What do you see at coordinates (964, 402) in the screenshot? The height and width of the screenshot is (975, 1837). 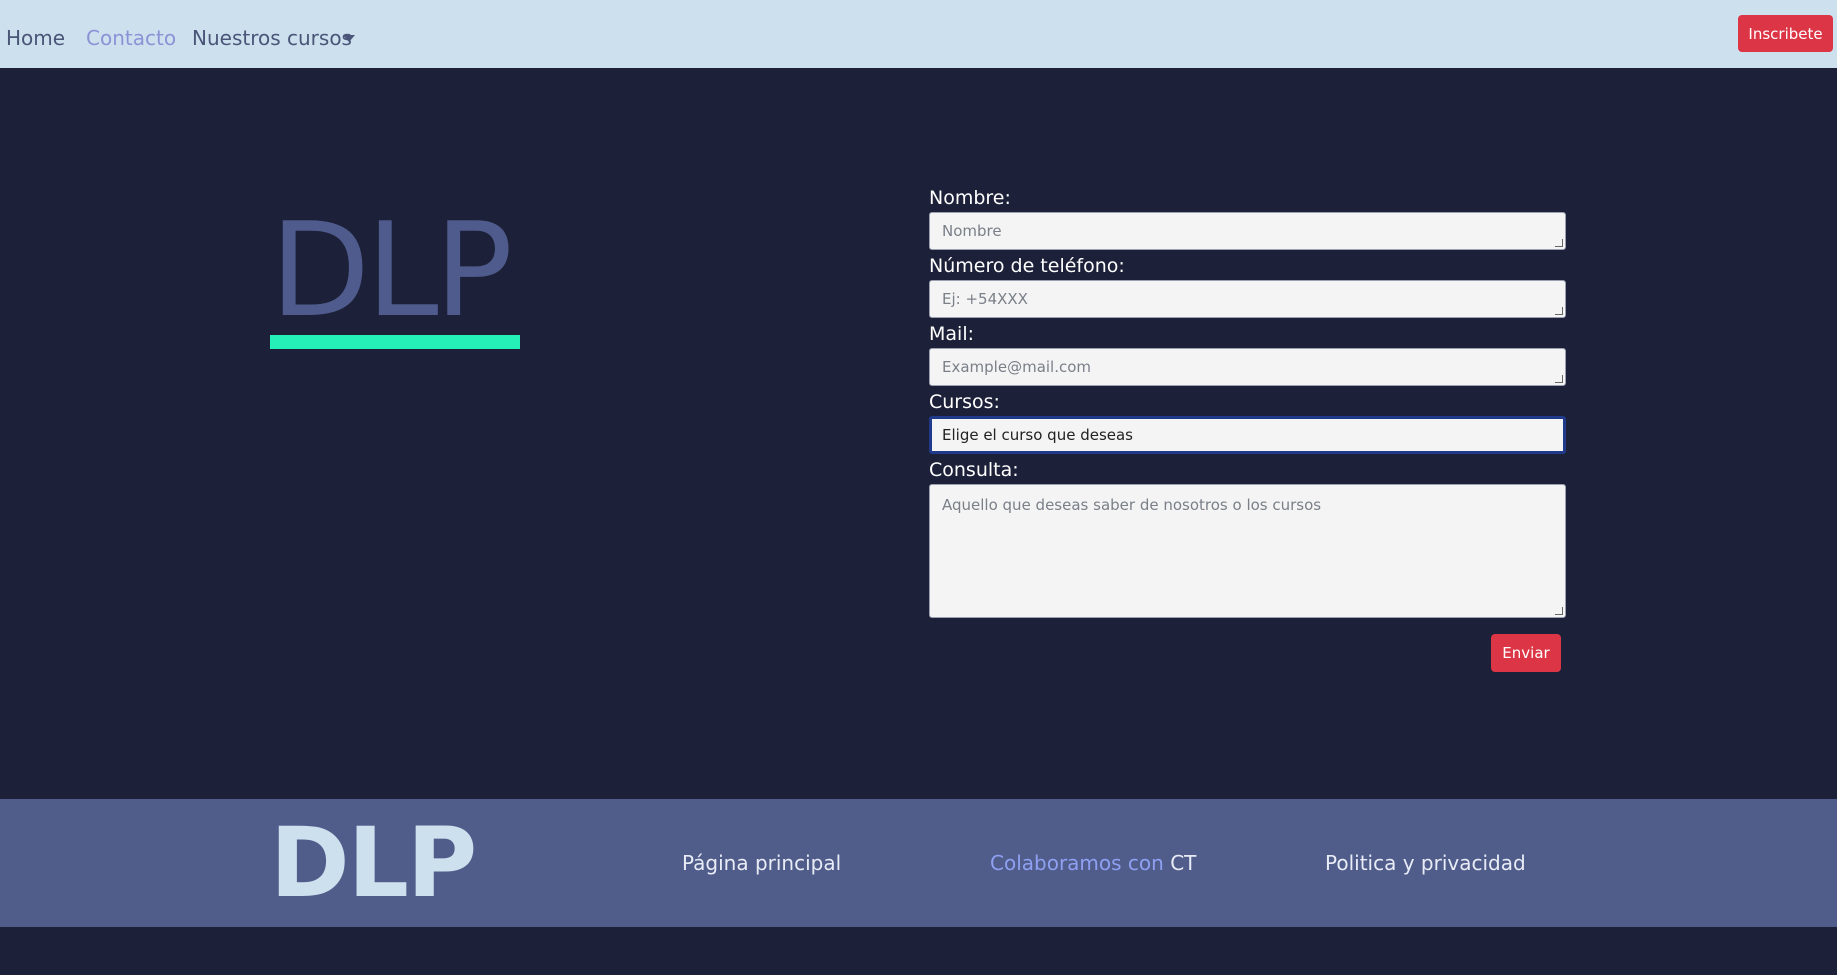 I see `cursos-label: Cursos:` at bounding box center [964, 402].